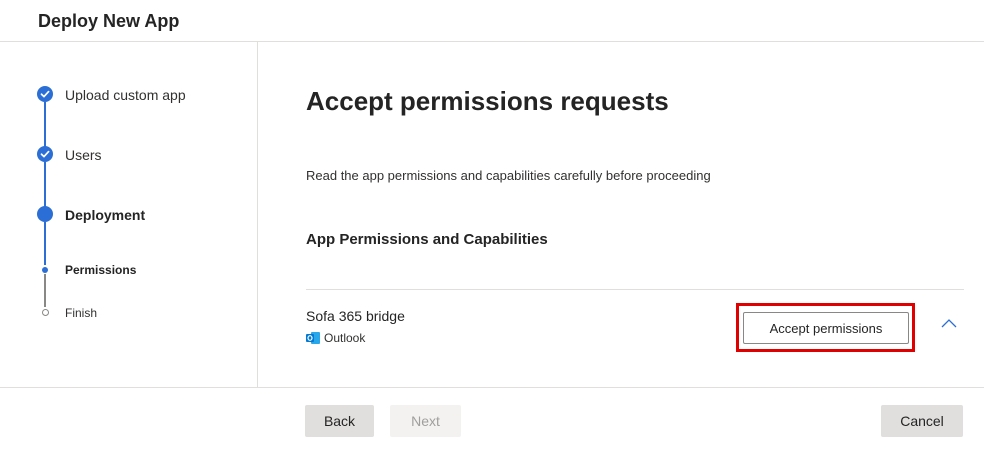 The width and height of the screenshot is (984, 450). Describe the element at coordinates (83, 155) in the screenshot. I see `step-users: Users` at that location.